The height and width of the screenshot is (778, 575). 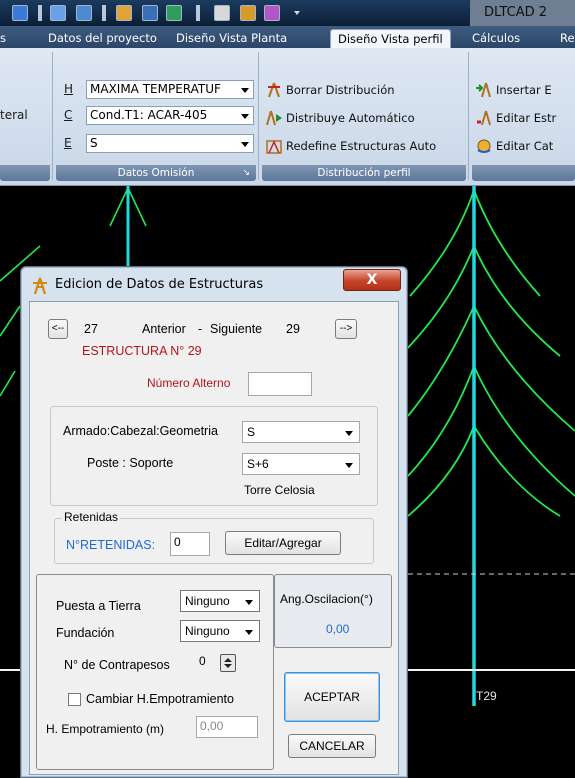 I want to click on title-bar: DLTCAD 2, so click(x=287, y=13).